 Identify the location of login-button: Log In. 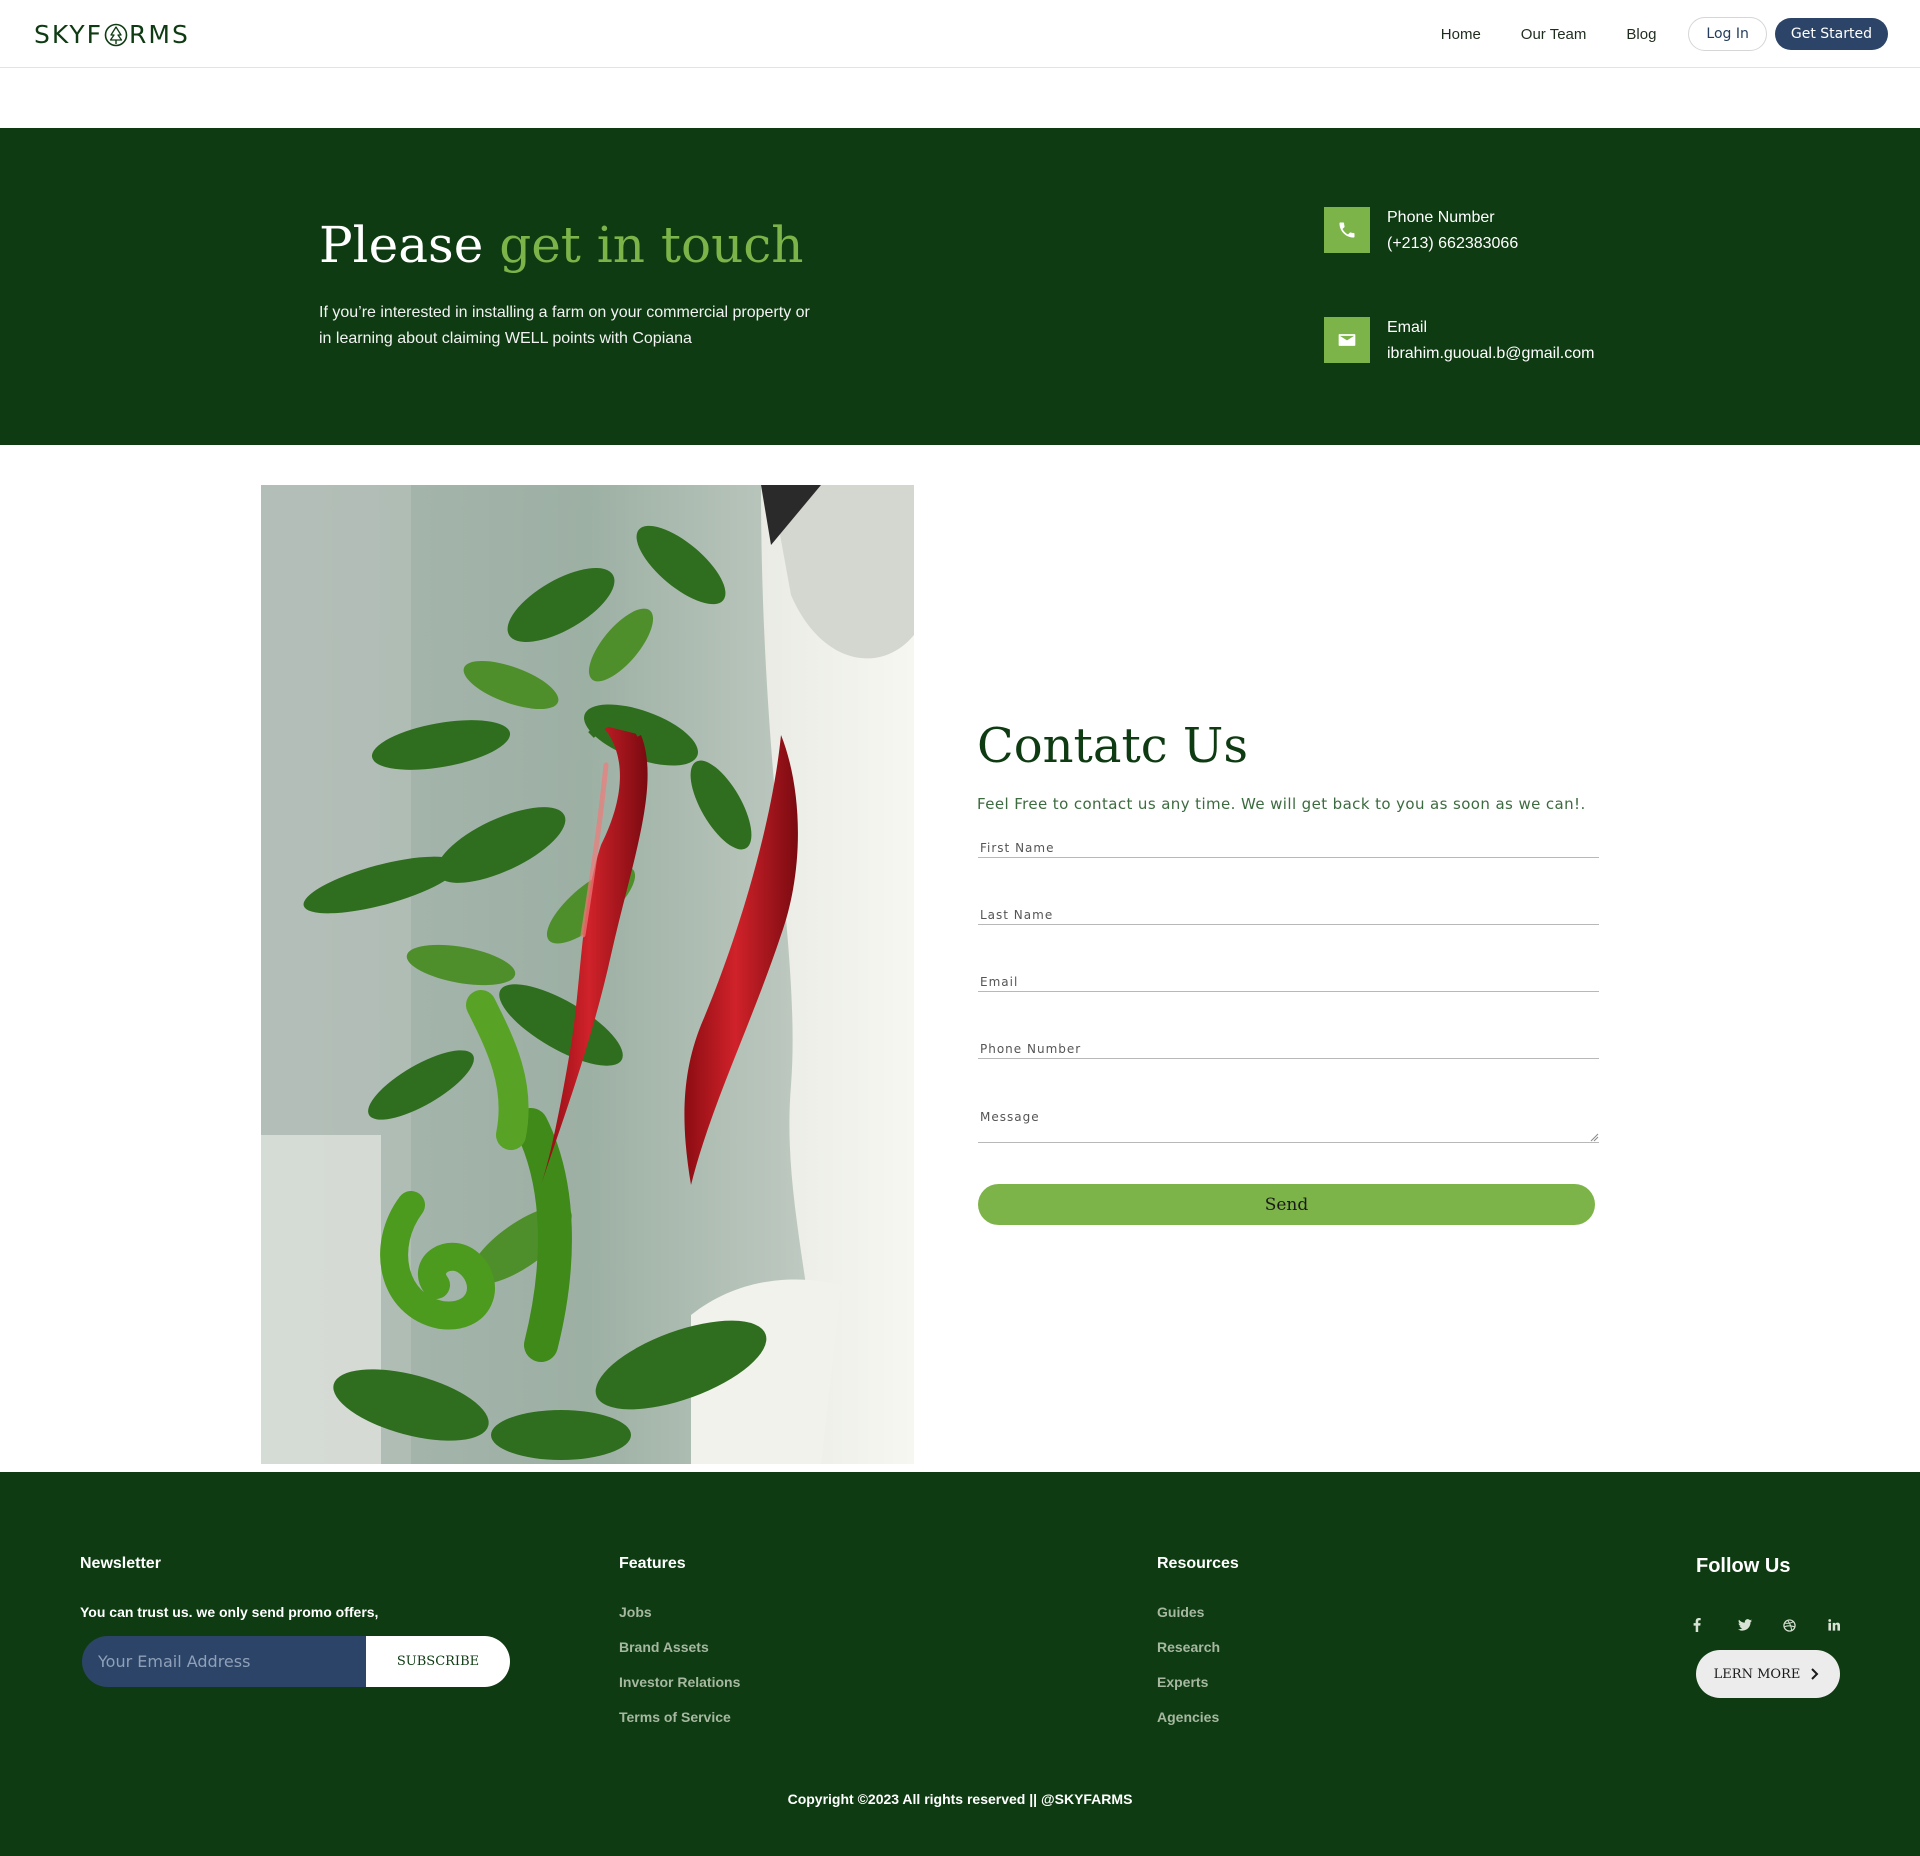
(1727, 34).